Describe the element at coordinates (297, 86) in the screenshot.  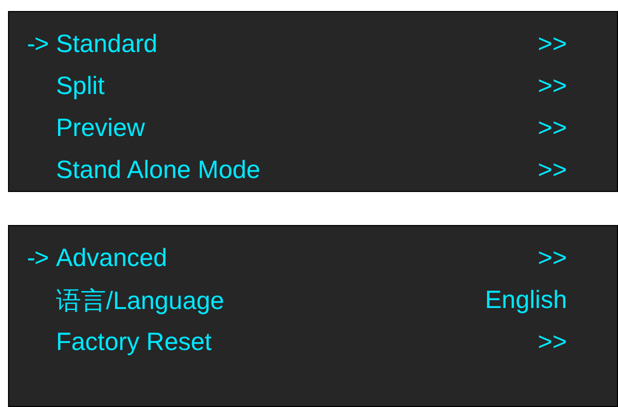
I see `menu-item: Split` at that location.